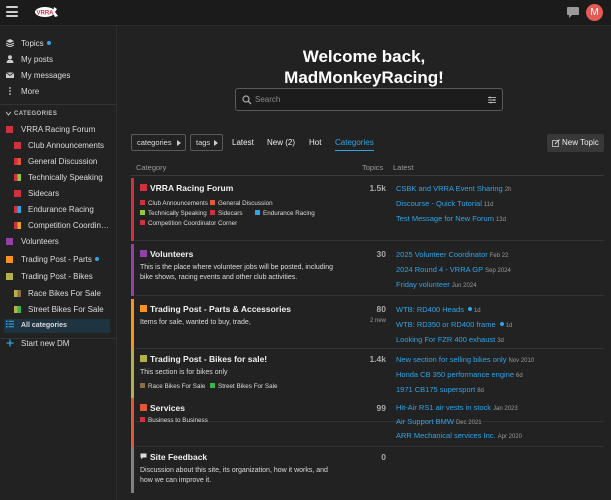 The height and width of the screenshot is (500, 611). What do you see at coordinates (509, 326) in the screenshot?
I see `latest-topic-age: 1d` at bounding box center [509, 326].